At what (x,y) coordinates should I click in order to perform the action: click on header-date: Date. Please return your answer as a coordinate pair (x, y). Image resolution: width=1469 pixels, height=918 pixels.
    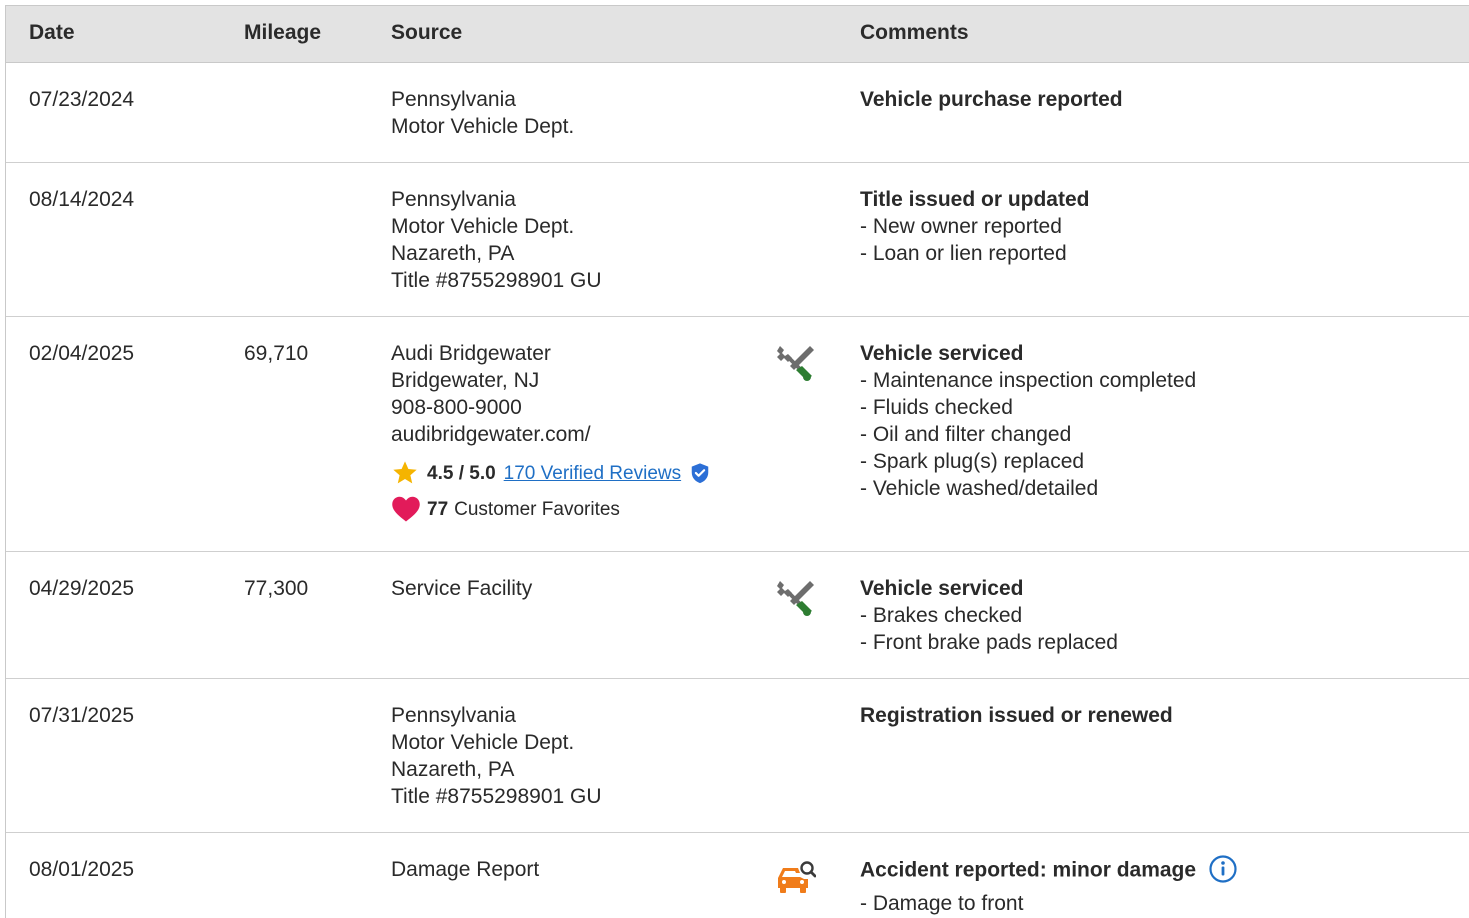
    Looking at the image, I should click on (52, 32).